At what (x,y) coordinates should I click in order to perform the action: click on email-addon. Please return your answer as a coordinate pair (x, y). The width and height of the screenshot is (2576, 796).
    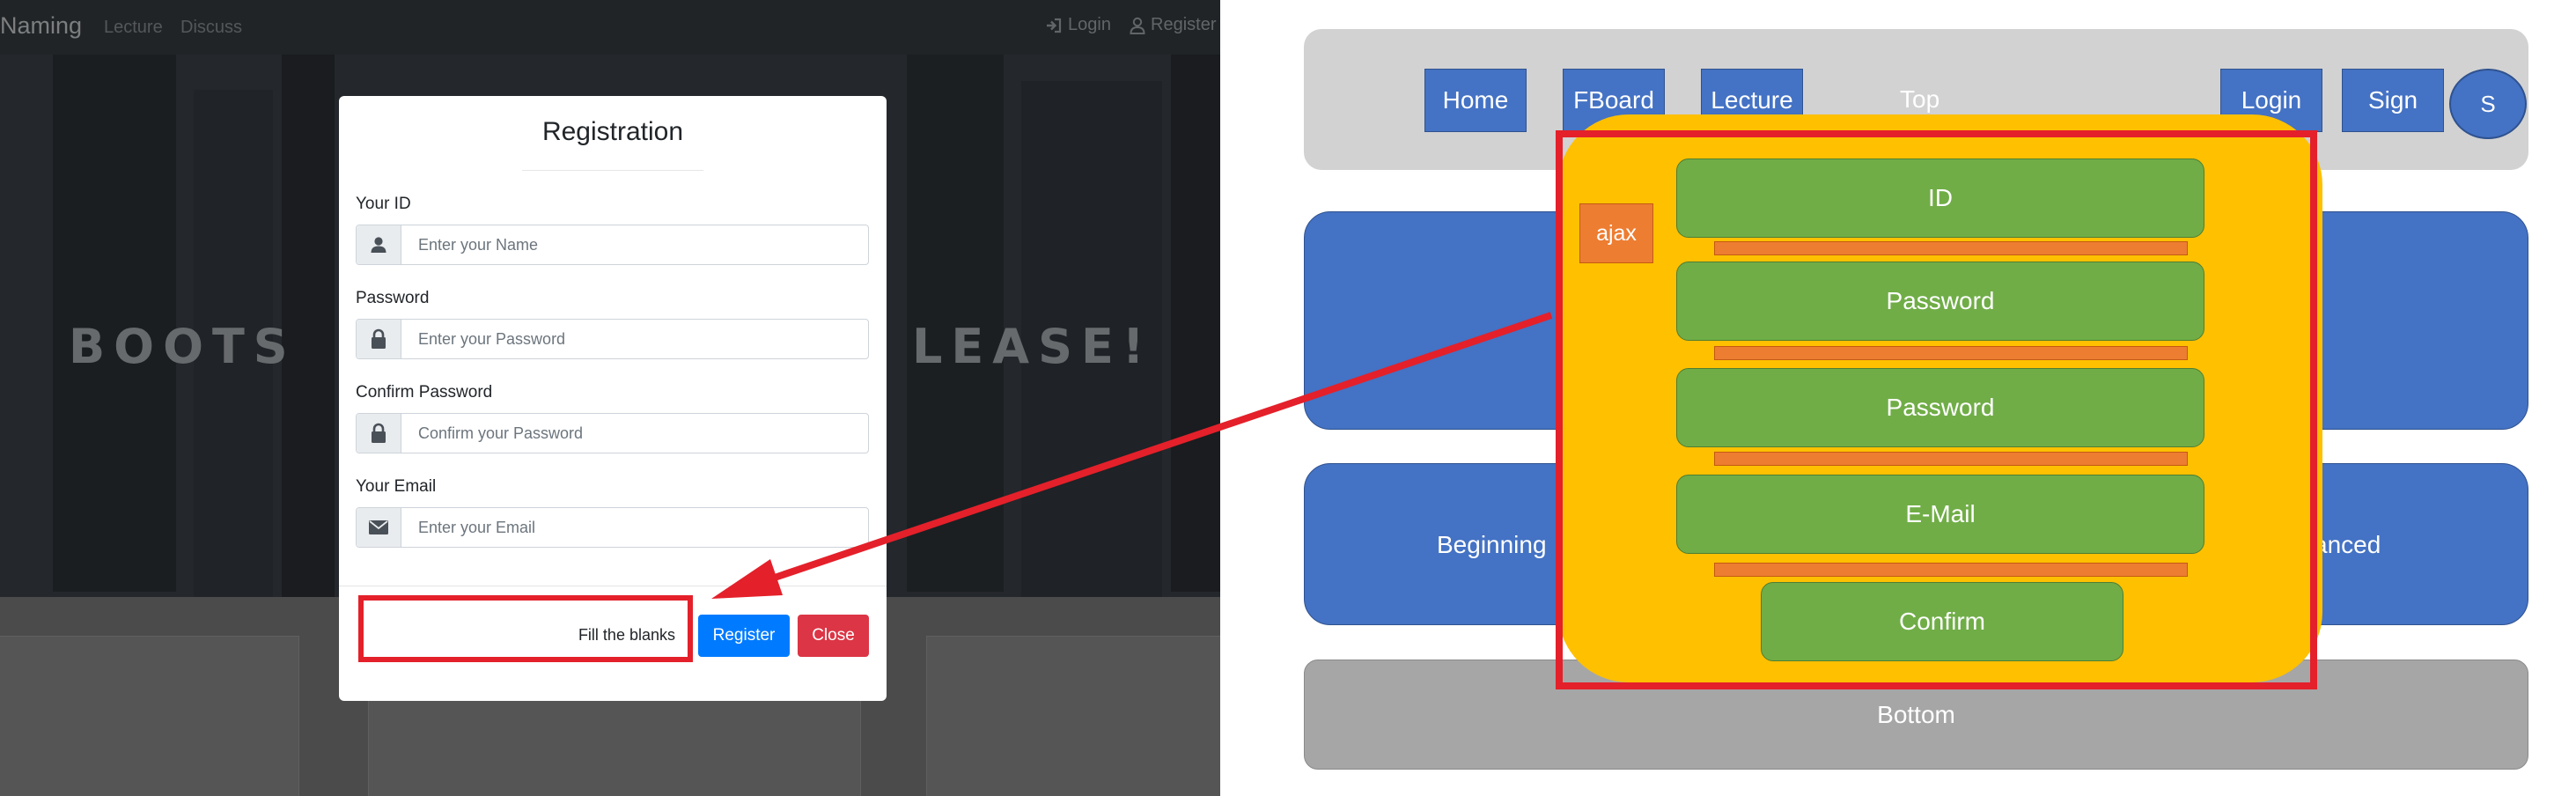
    Looking at the image, I should click on (379, 527).